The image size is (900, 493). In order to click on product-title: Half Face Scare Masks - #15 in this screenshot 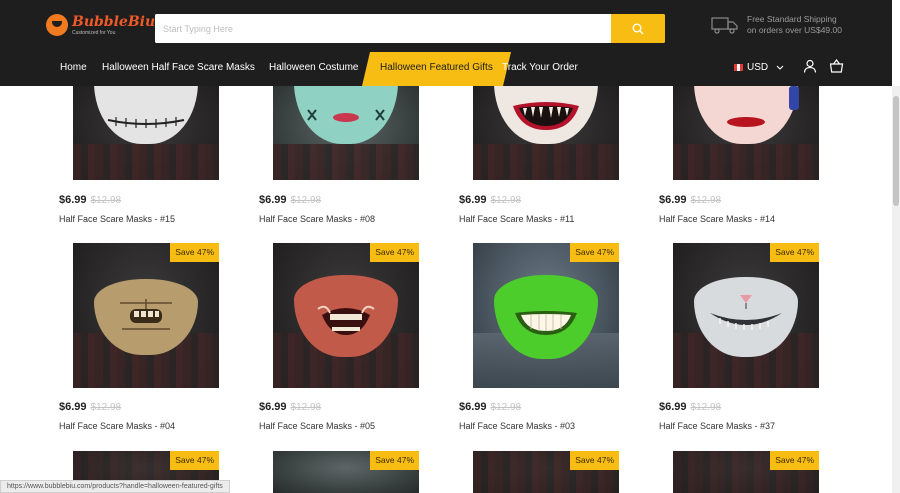, I will do `click(117, 219)`.